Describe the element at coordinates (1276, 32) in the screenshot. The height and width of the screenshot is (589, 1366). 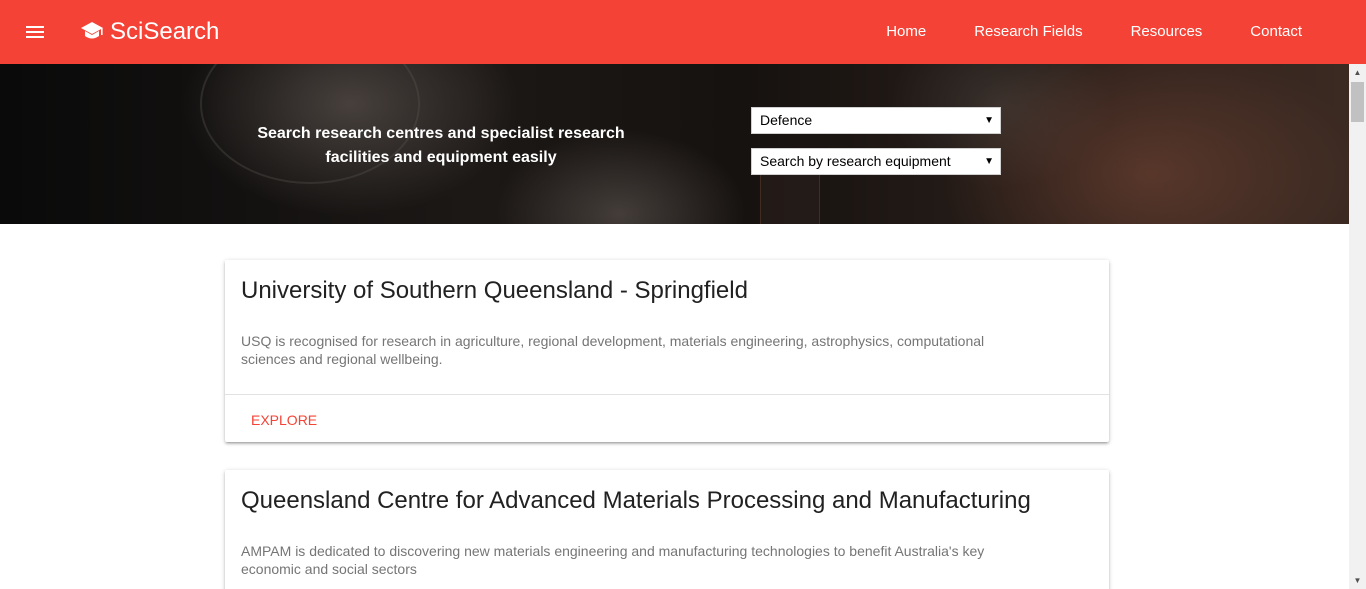
I see `nav-link-contact: Contact` at that location.